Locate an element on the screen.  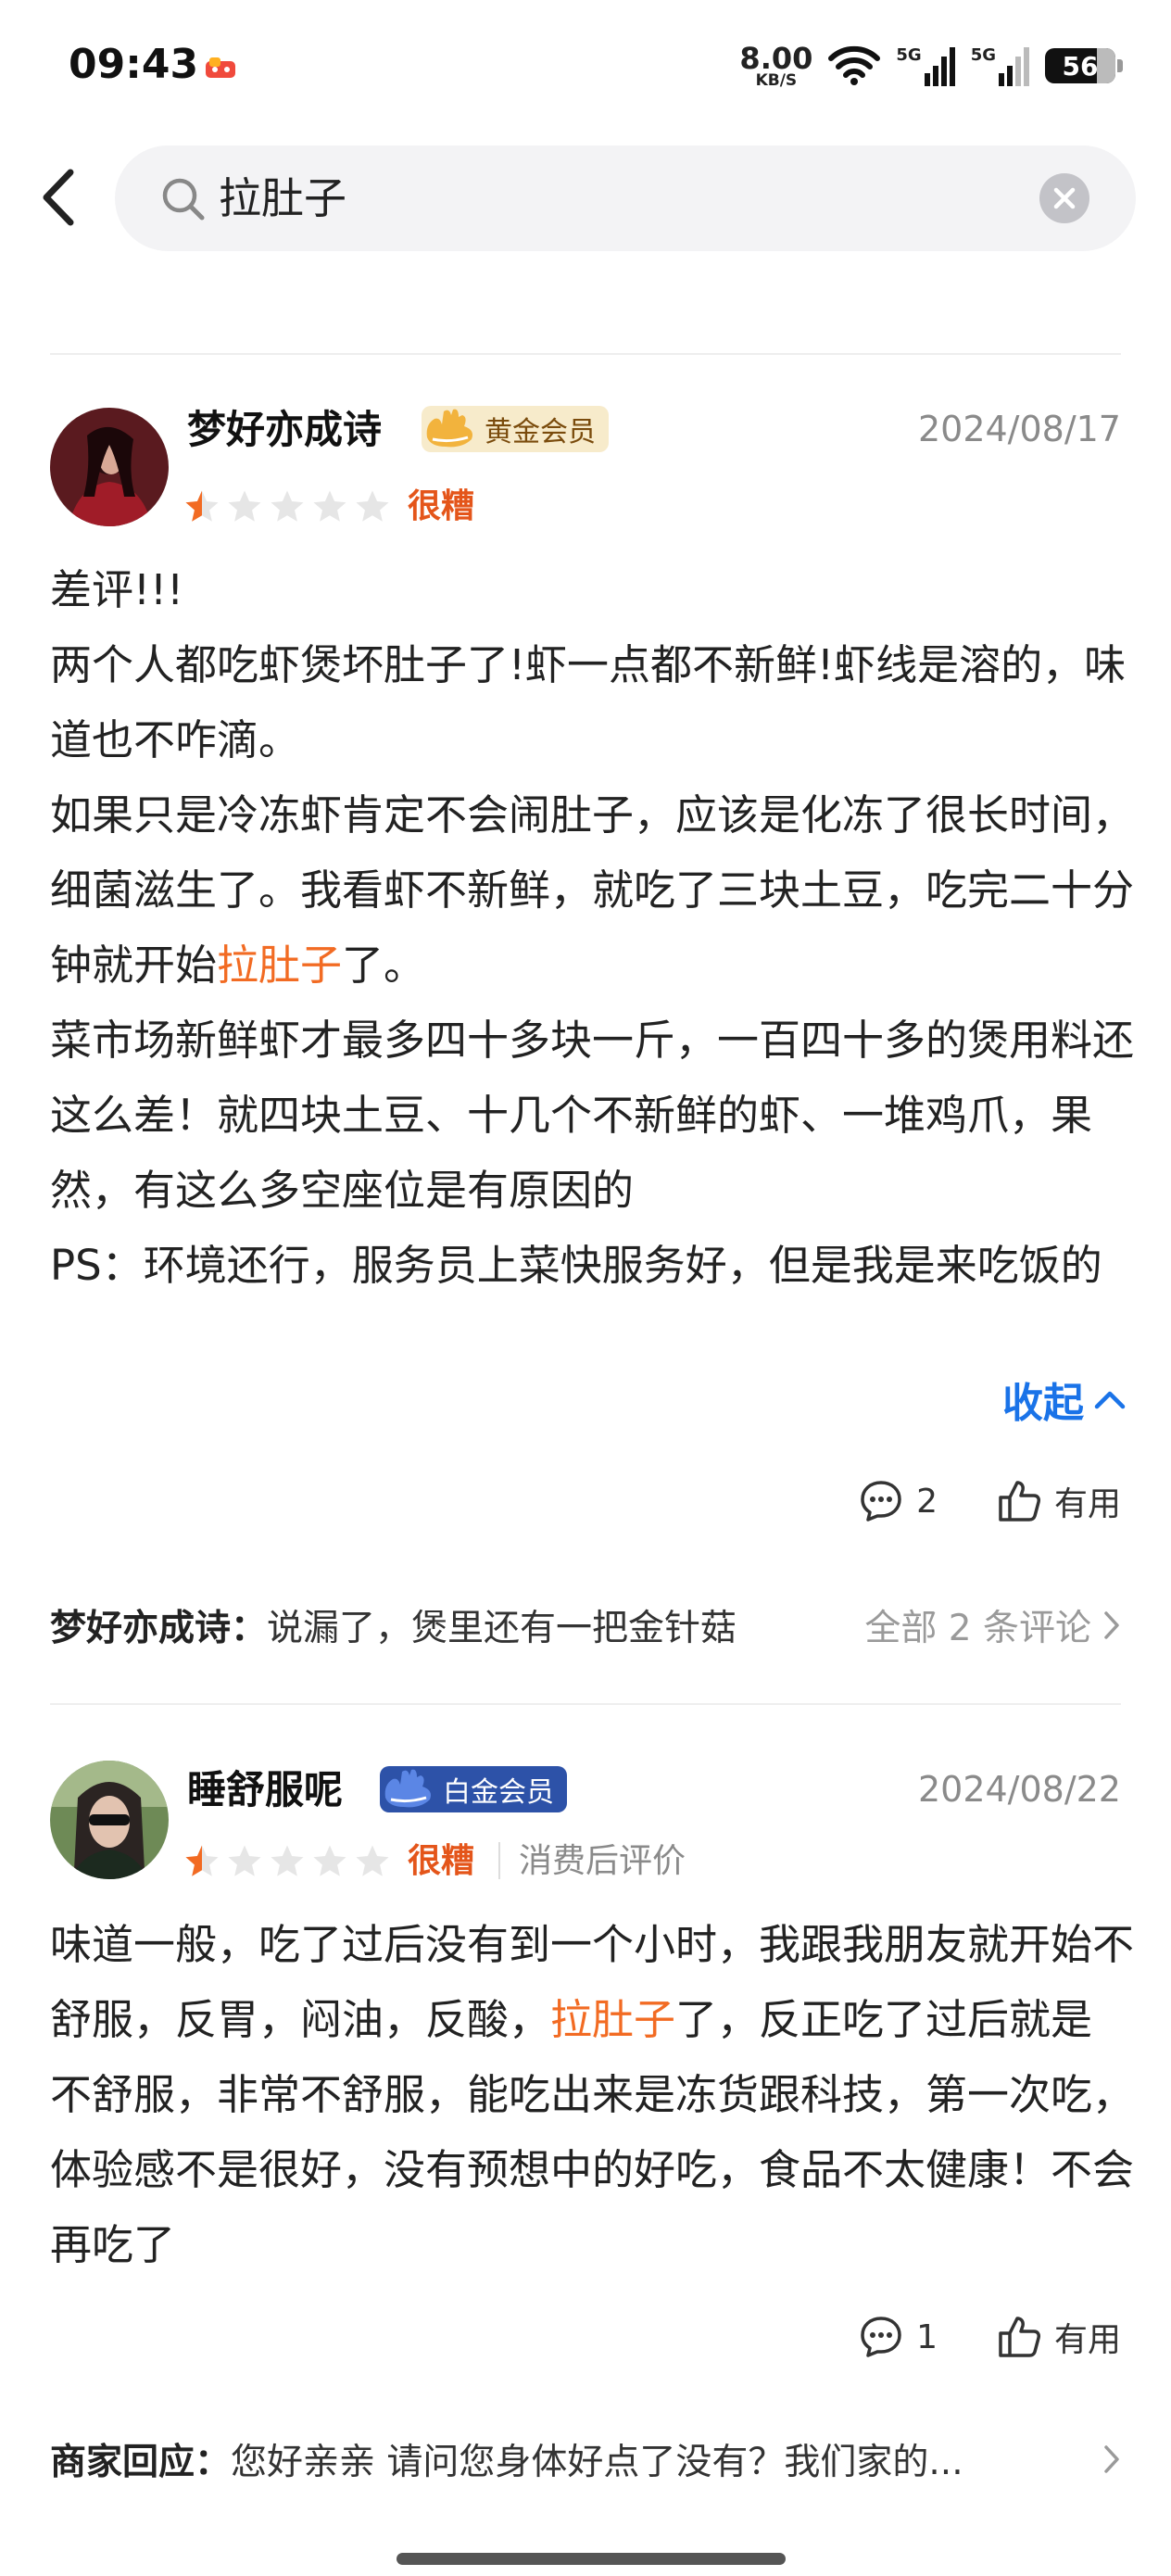
app-notification-icon is located at coordinates (221, 68).